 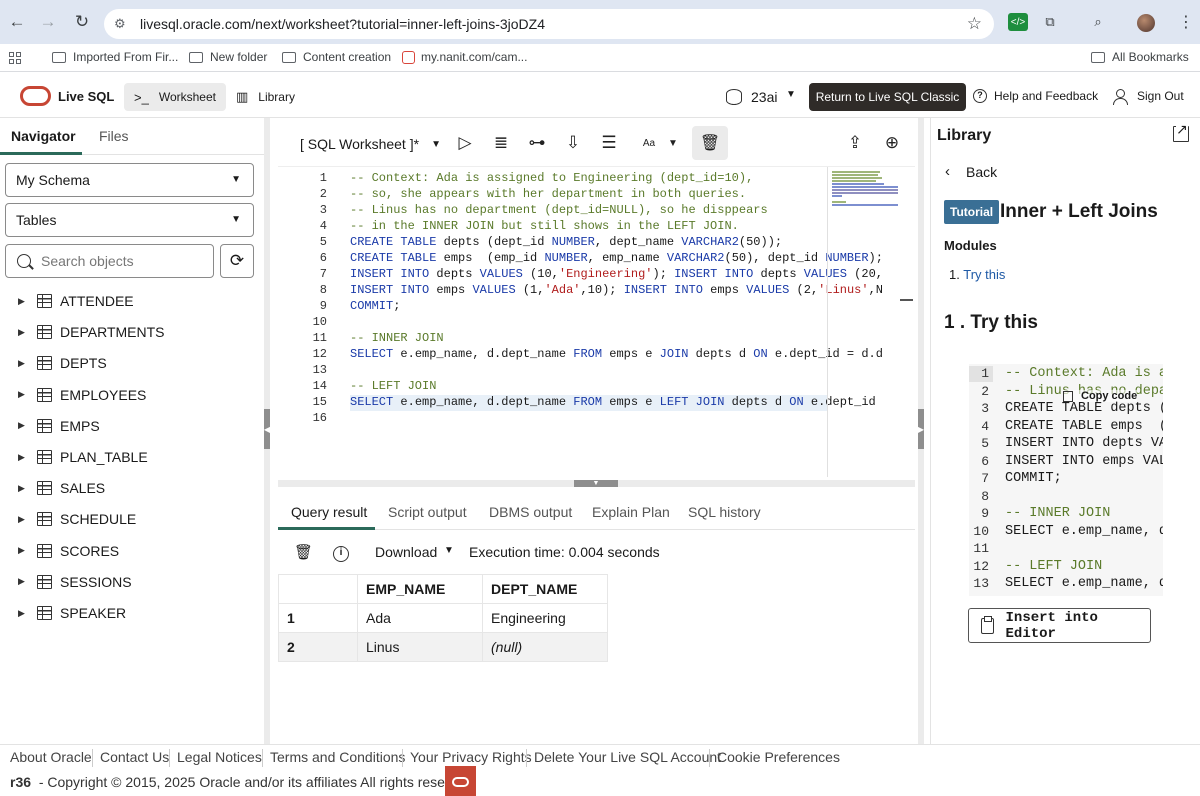 What do you see at coordinates (134, 757) in the screenshot?
I see `footer-link: Contact Us` at bounding box center [134, 757].